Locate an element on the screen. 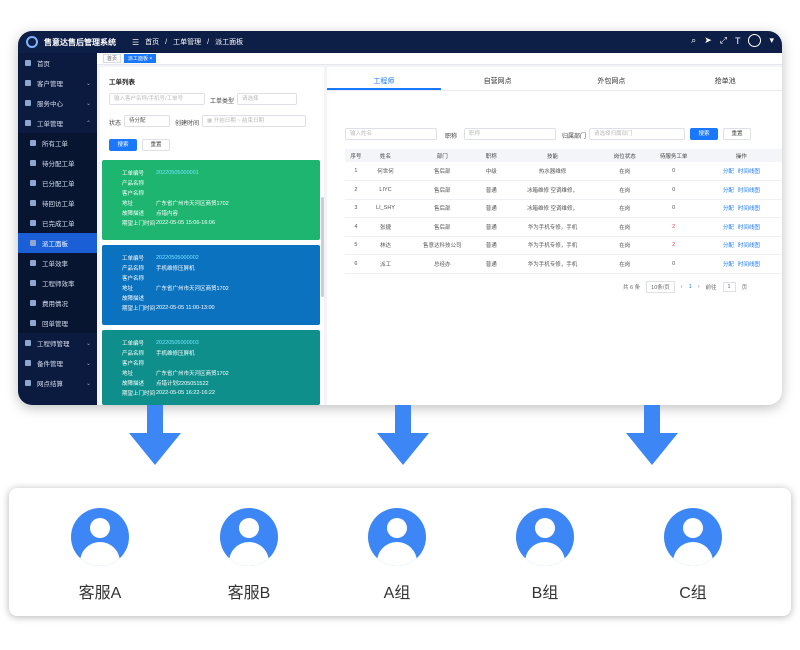 This screenshot has height=650, width=800. name-search-input: 输入姓名 is located at coordinates (391, 134).